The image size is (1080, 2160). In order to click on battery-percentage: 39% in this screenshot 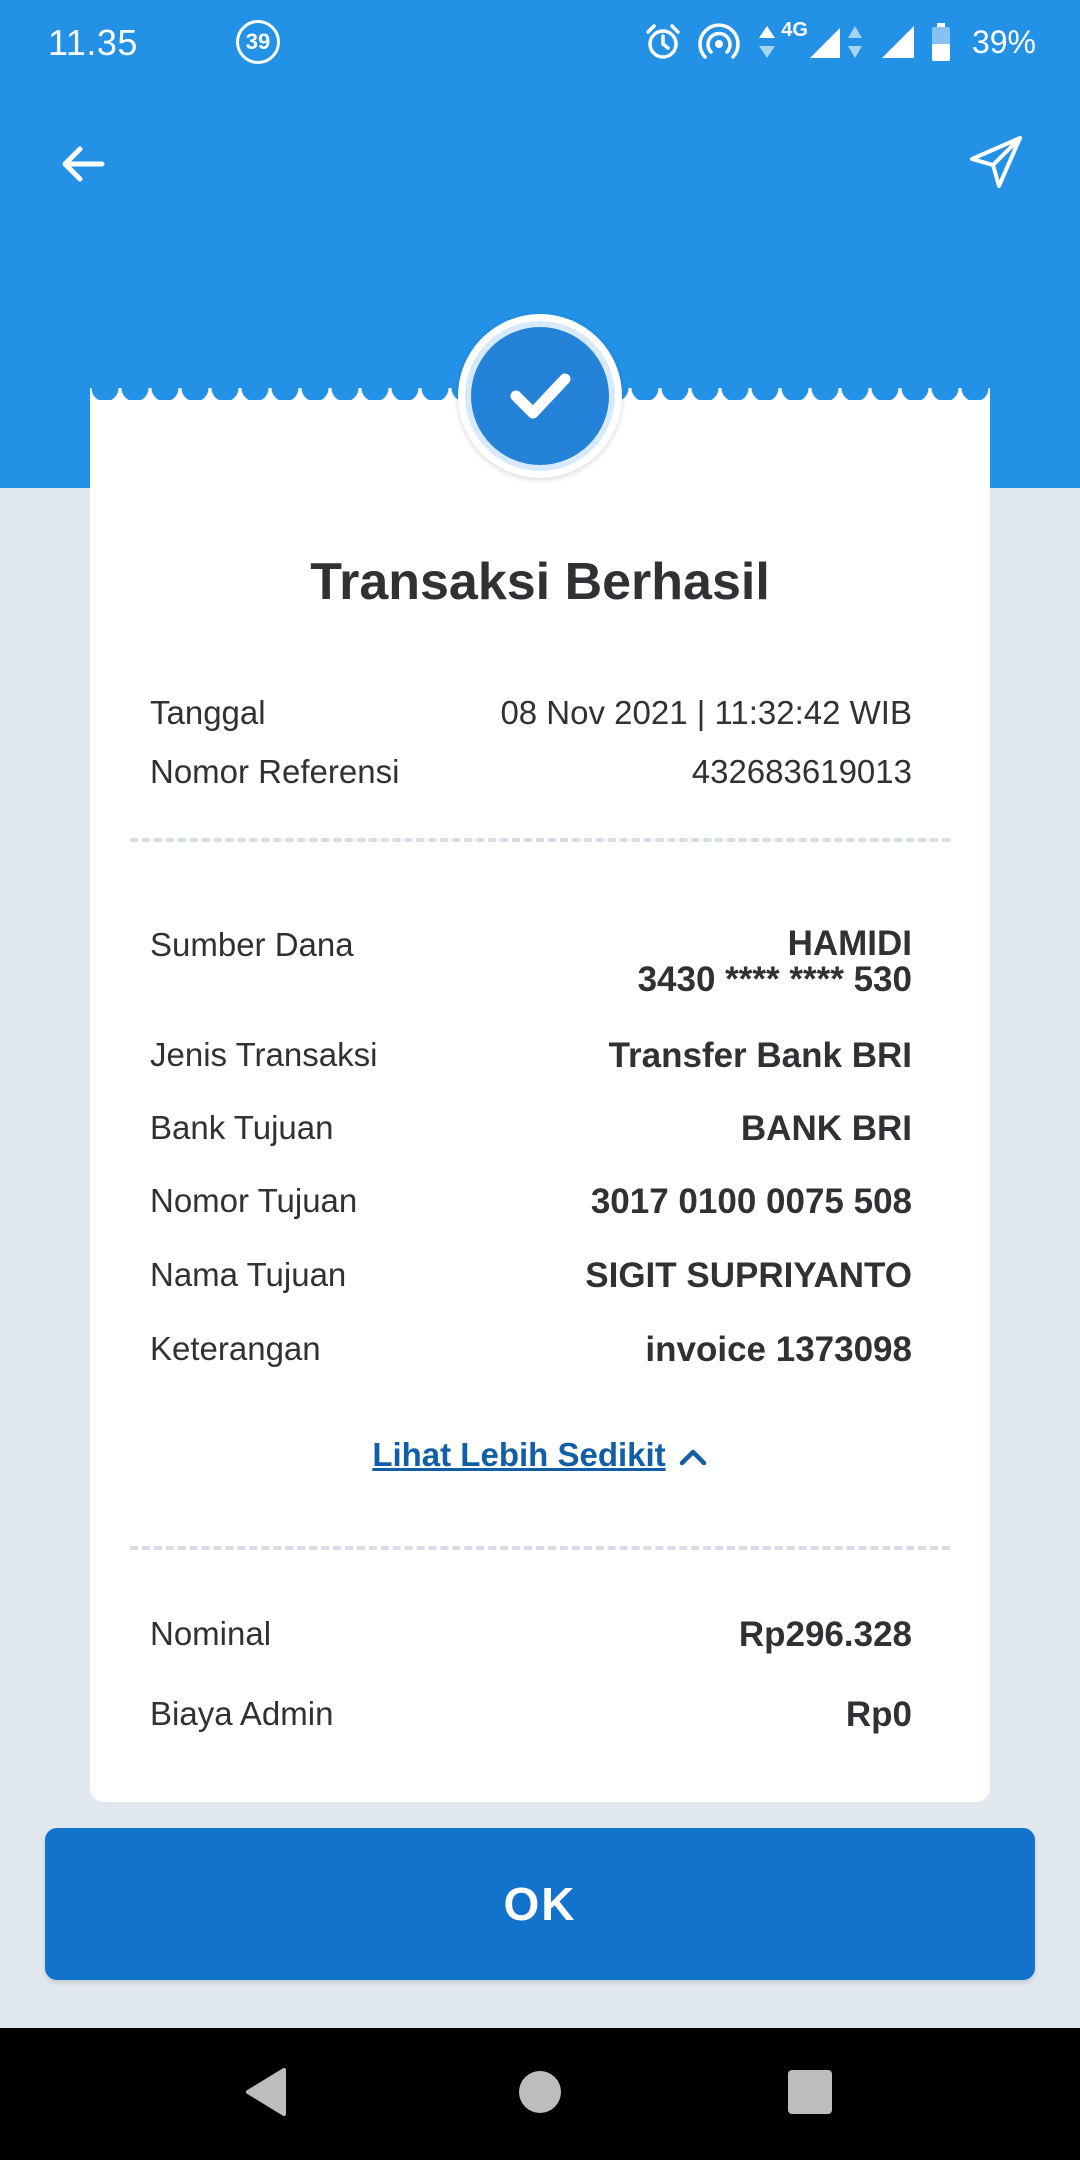, I will do `click(1003, 41)`.